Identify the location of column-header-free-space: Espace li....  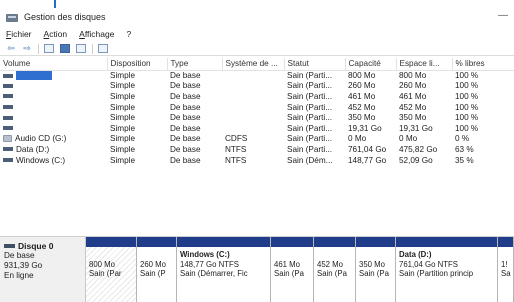
(424, 64).